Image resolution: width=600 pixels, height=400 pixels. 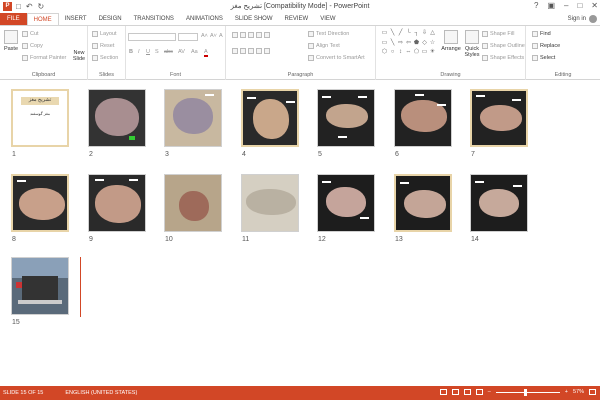 What do you see at coordinates (105, 58) in the screenshot?
I see `section-button: Section` at bounding box center [105, 58].